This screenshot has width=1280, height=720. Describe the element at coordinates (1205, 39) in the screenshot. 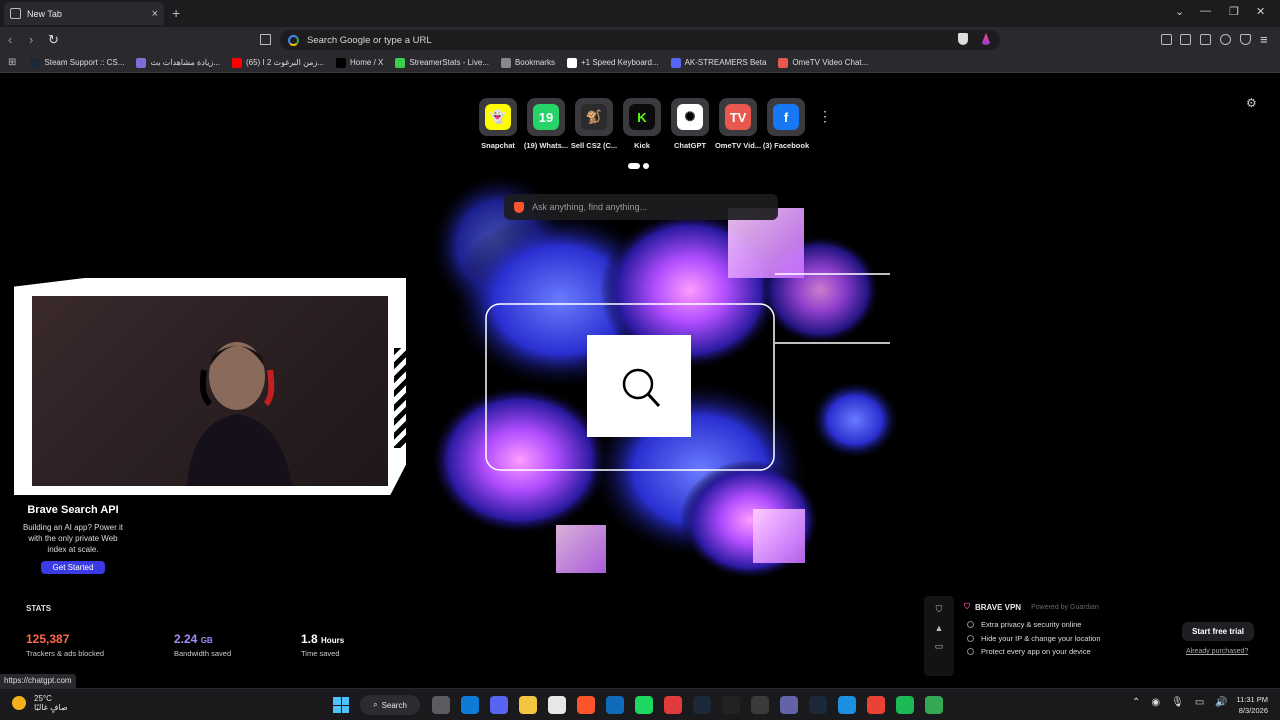

I see `wallet-icon` at that location.